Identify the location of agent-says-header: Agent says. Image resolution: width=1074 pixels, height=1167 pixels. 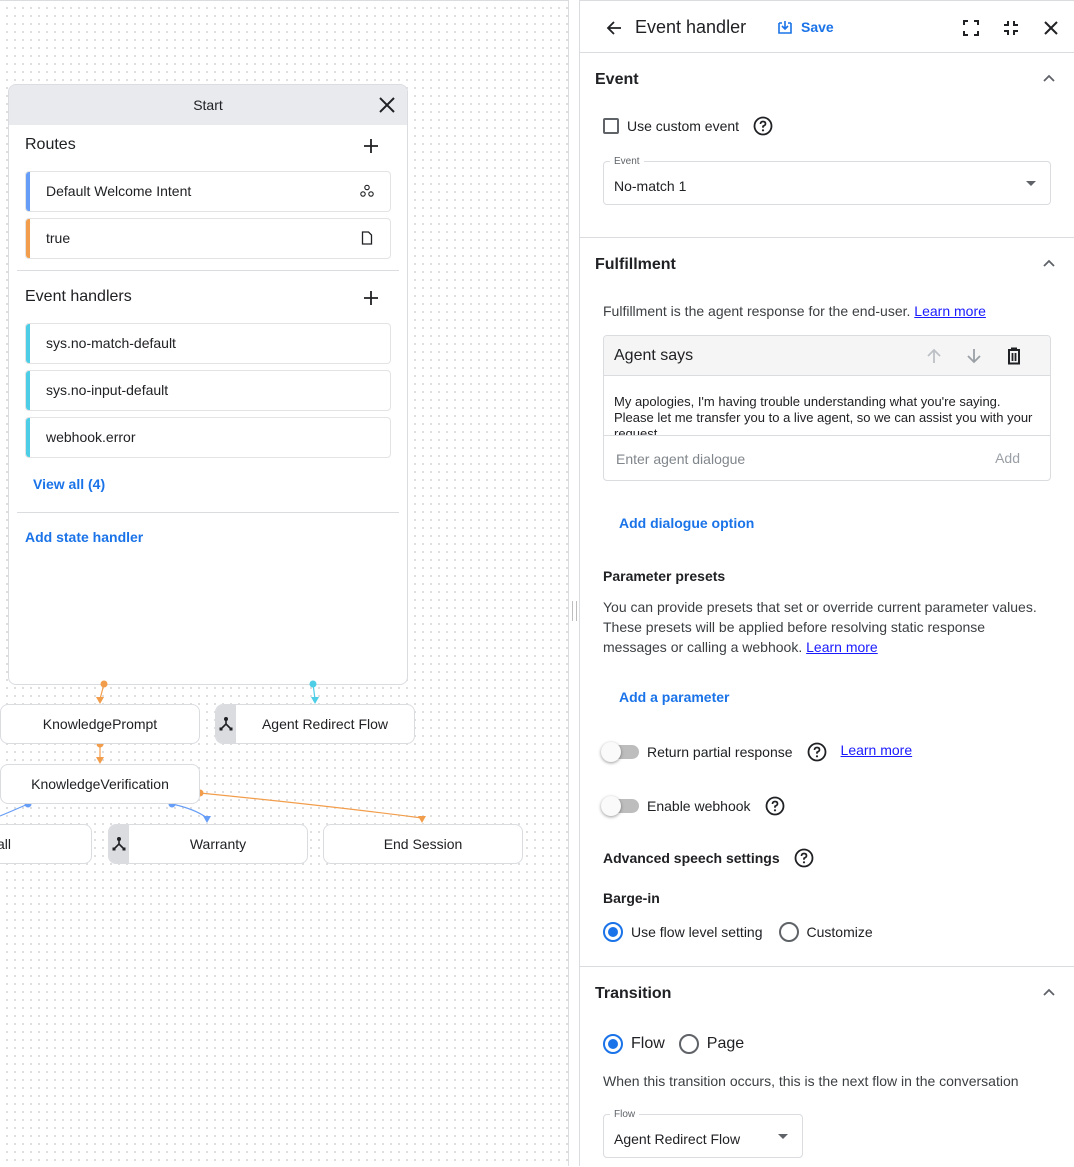
(827, 356).